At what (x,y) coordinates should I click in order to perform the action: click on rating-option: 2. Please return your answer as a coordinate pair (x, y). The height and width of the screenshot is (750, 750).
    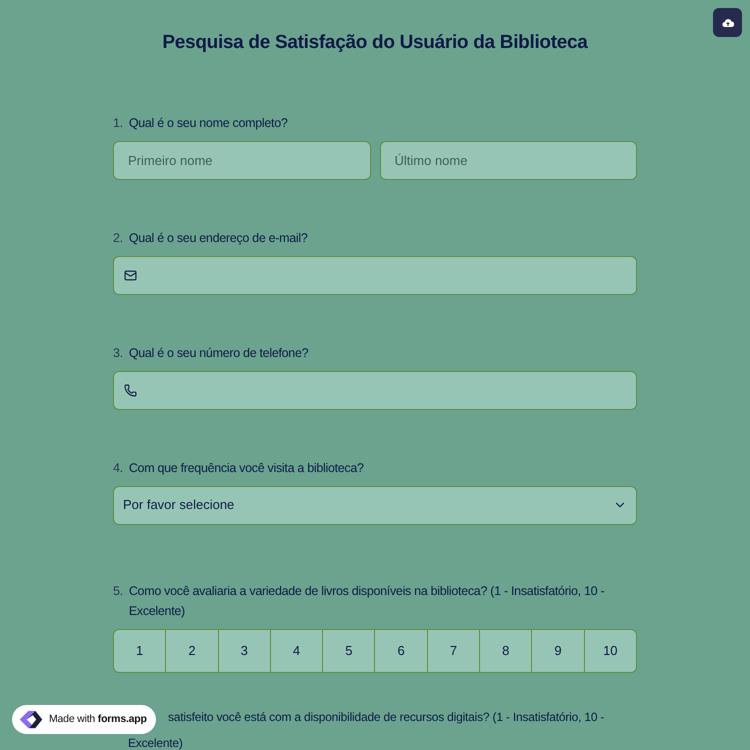
    Looking at the image, I should click on (191, 651).